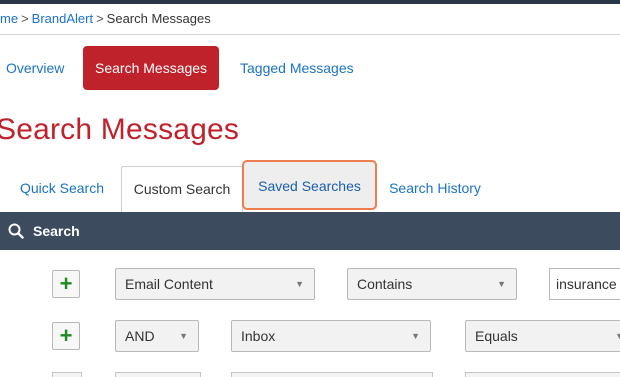 The width and height of the screenshot is (620, 377). What do you see at coordinates (385, 284) in the screenshot?
I see `operator-select-value: Contains` at bounding box center [385, 284].